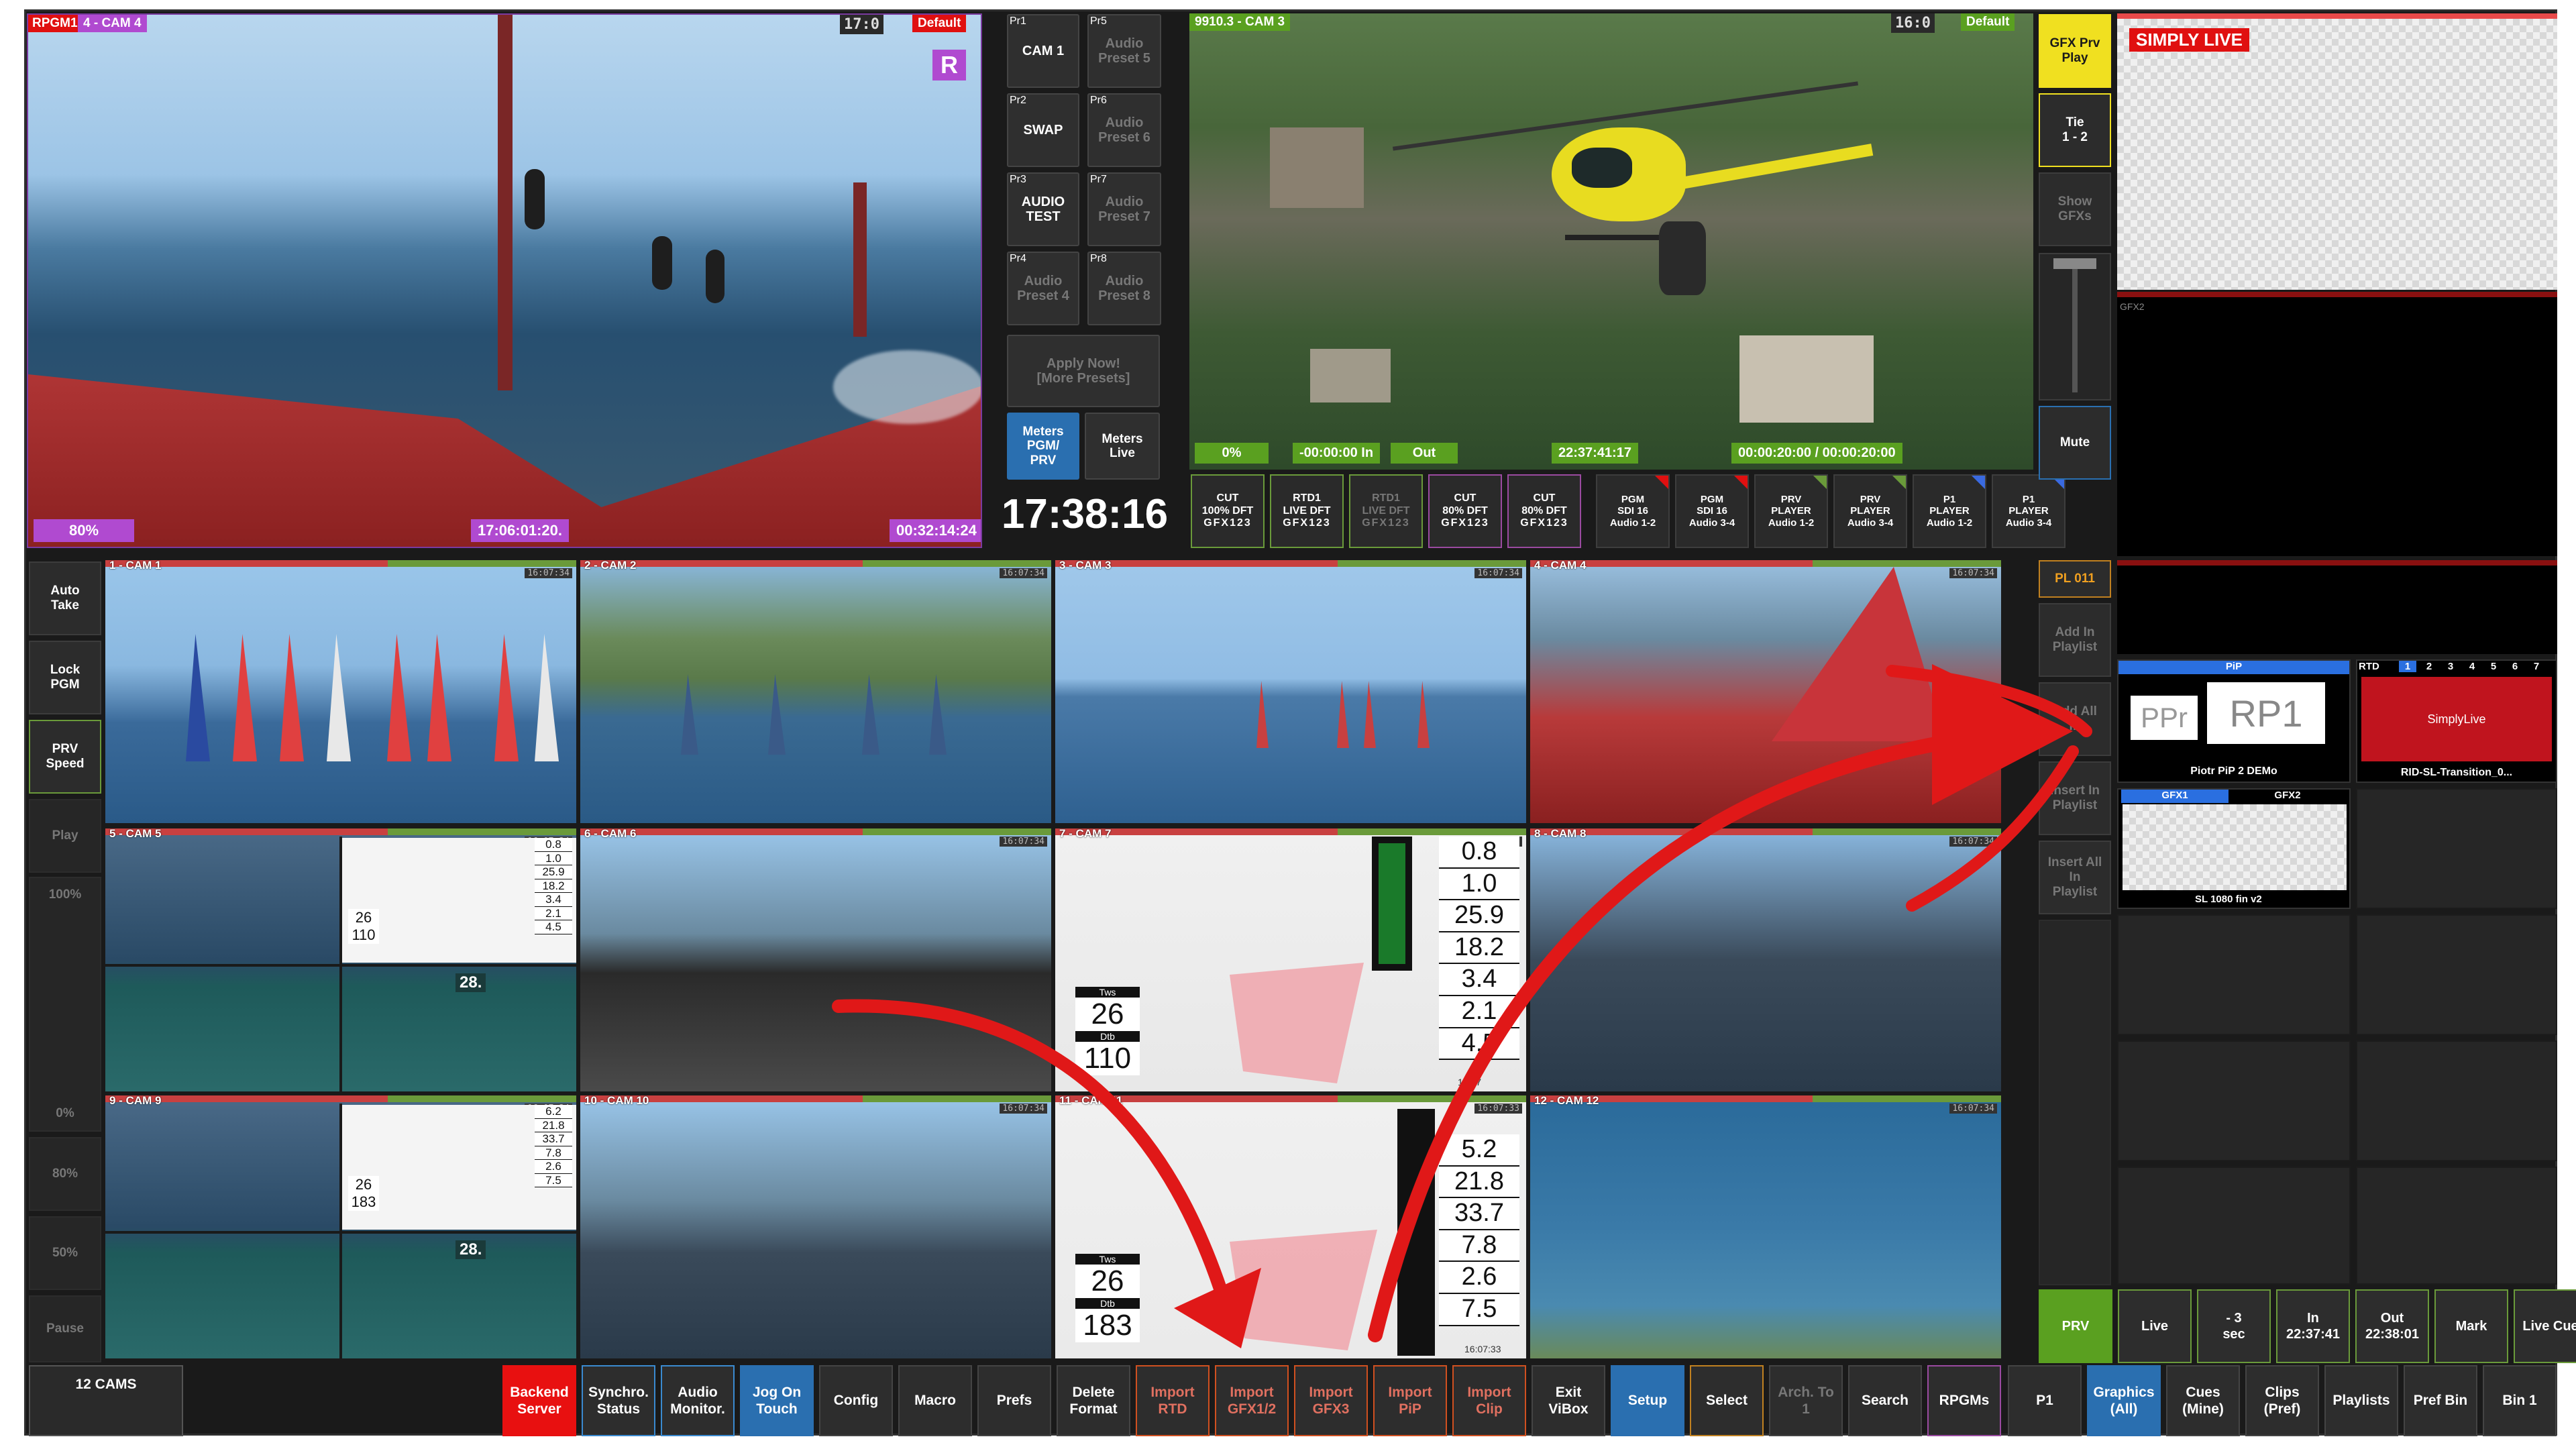  I want to click on toolbar-button: Cues (Mine), so click(2203, 1400).